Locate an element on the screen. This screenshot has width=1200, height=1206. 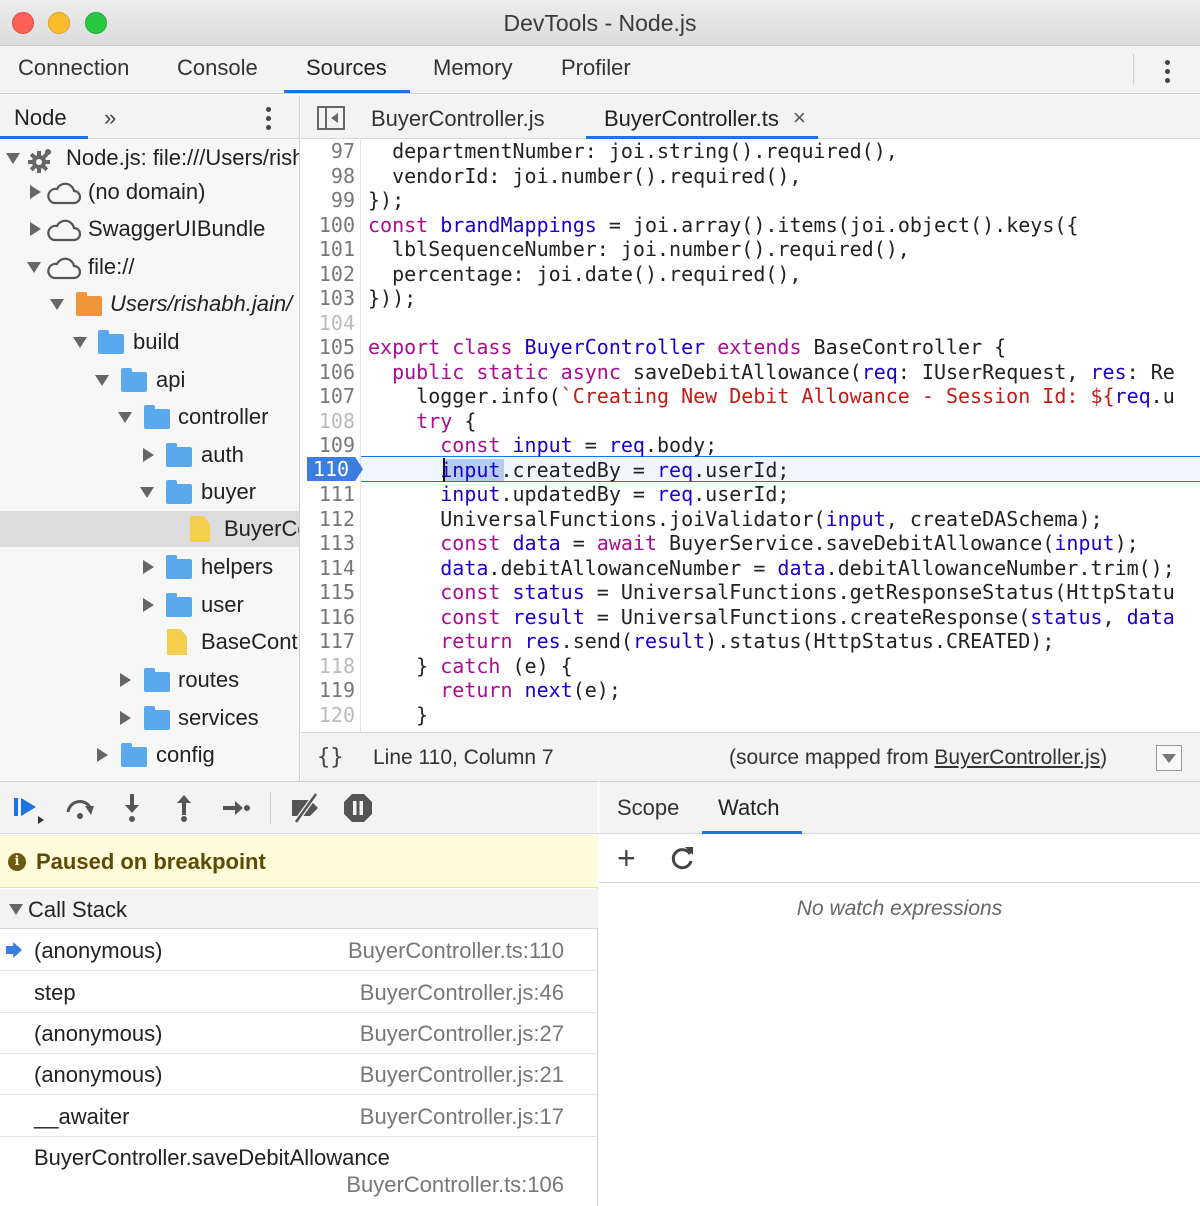
line-number: 105 is located at coordinates (328, 347).